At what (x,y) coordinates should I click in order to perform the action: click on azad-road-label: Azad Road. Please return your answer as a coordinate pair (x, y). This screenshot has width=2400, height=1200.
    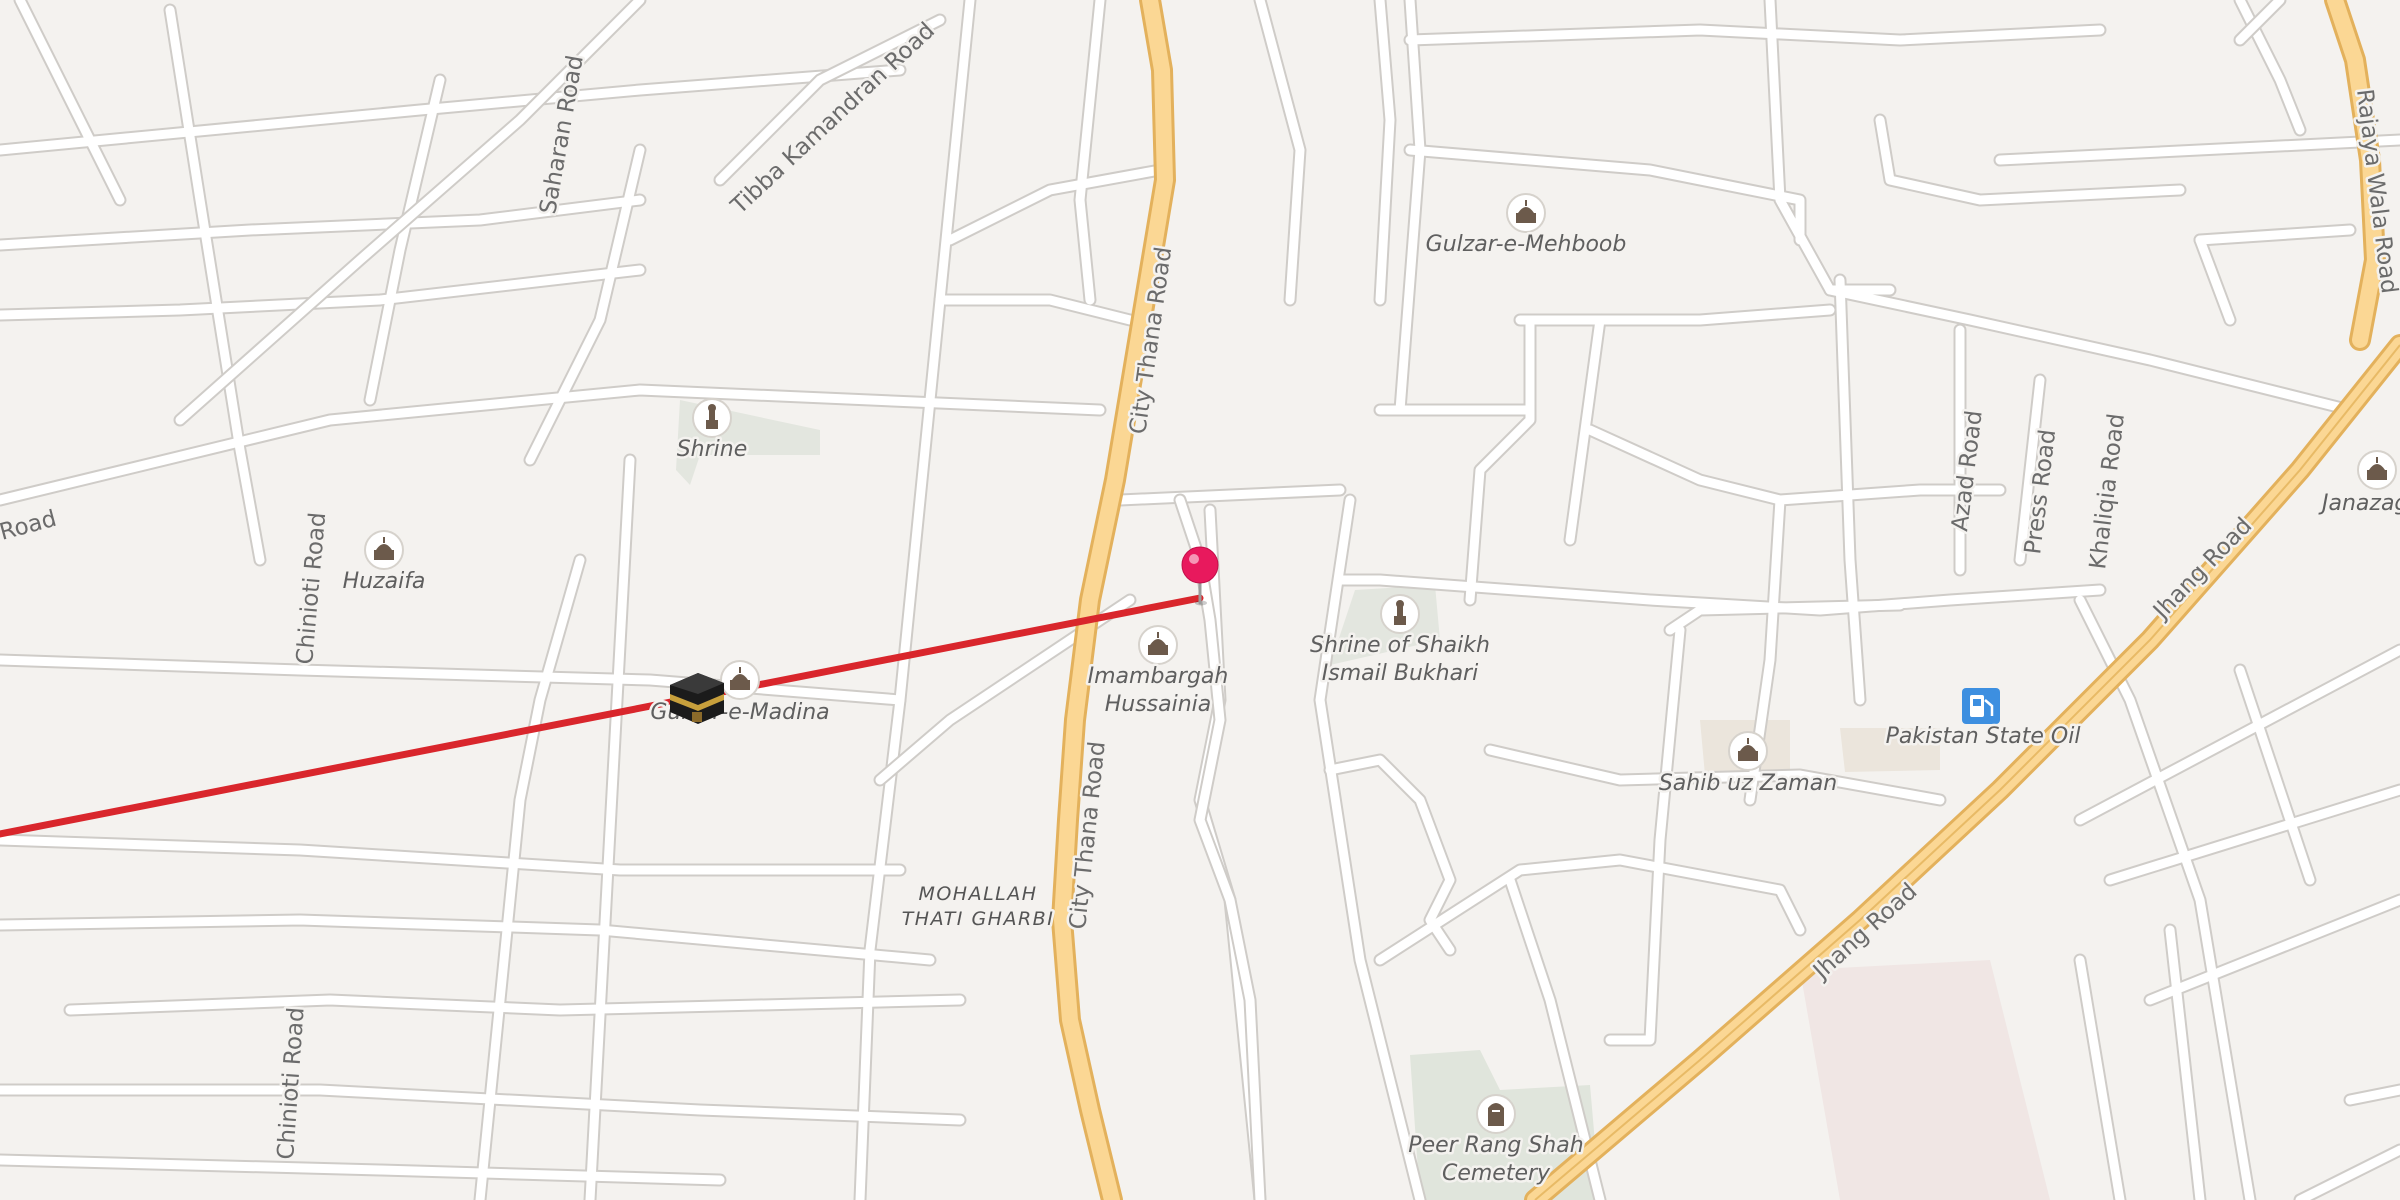
    Looking at the image, I should click on (1967, 471).